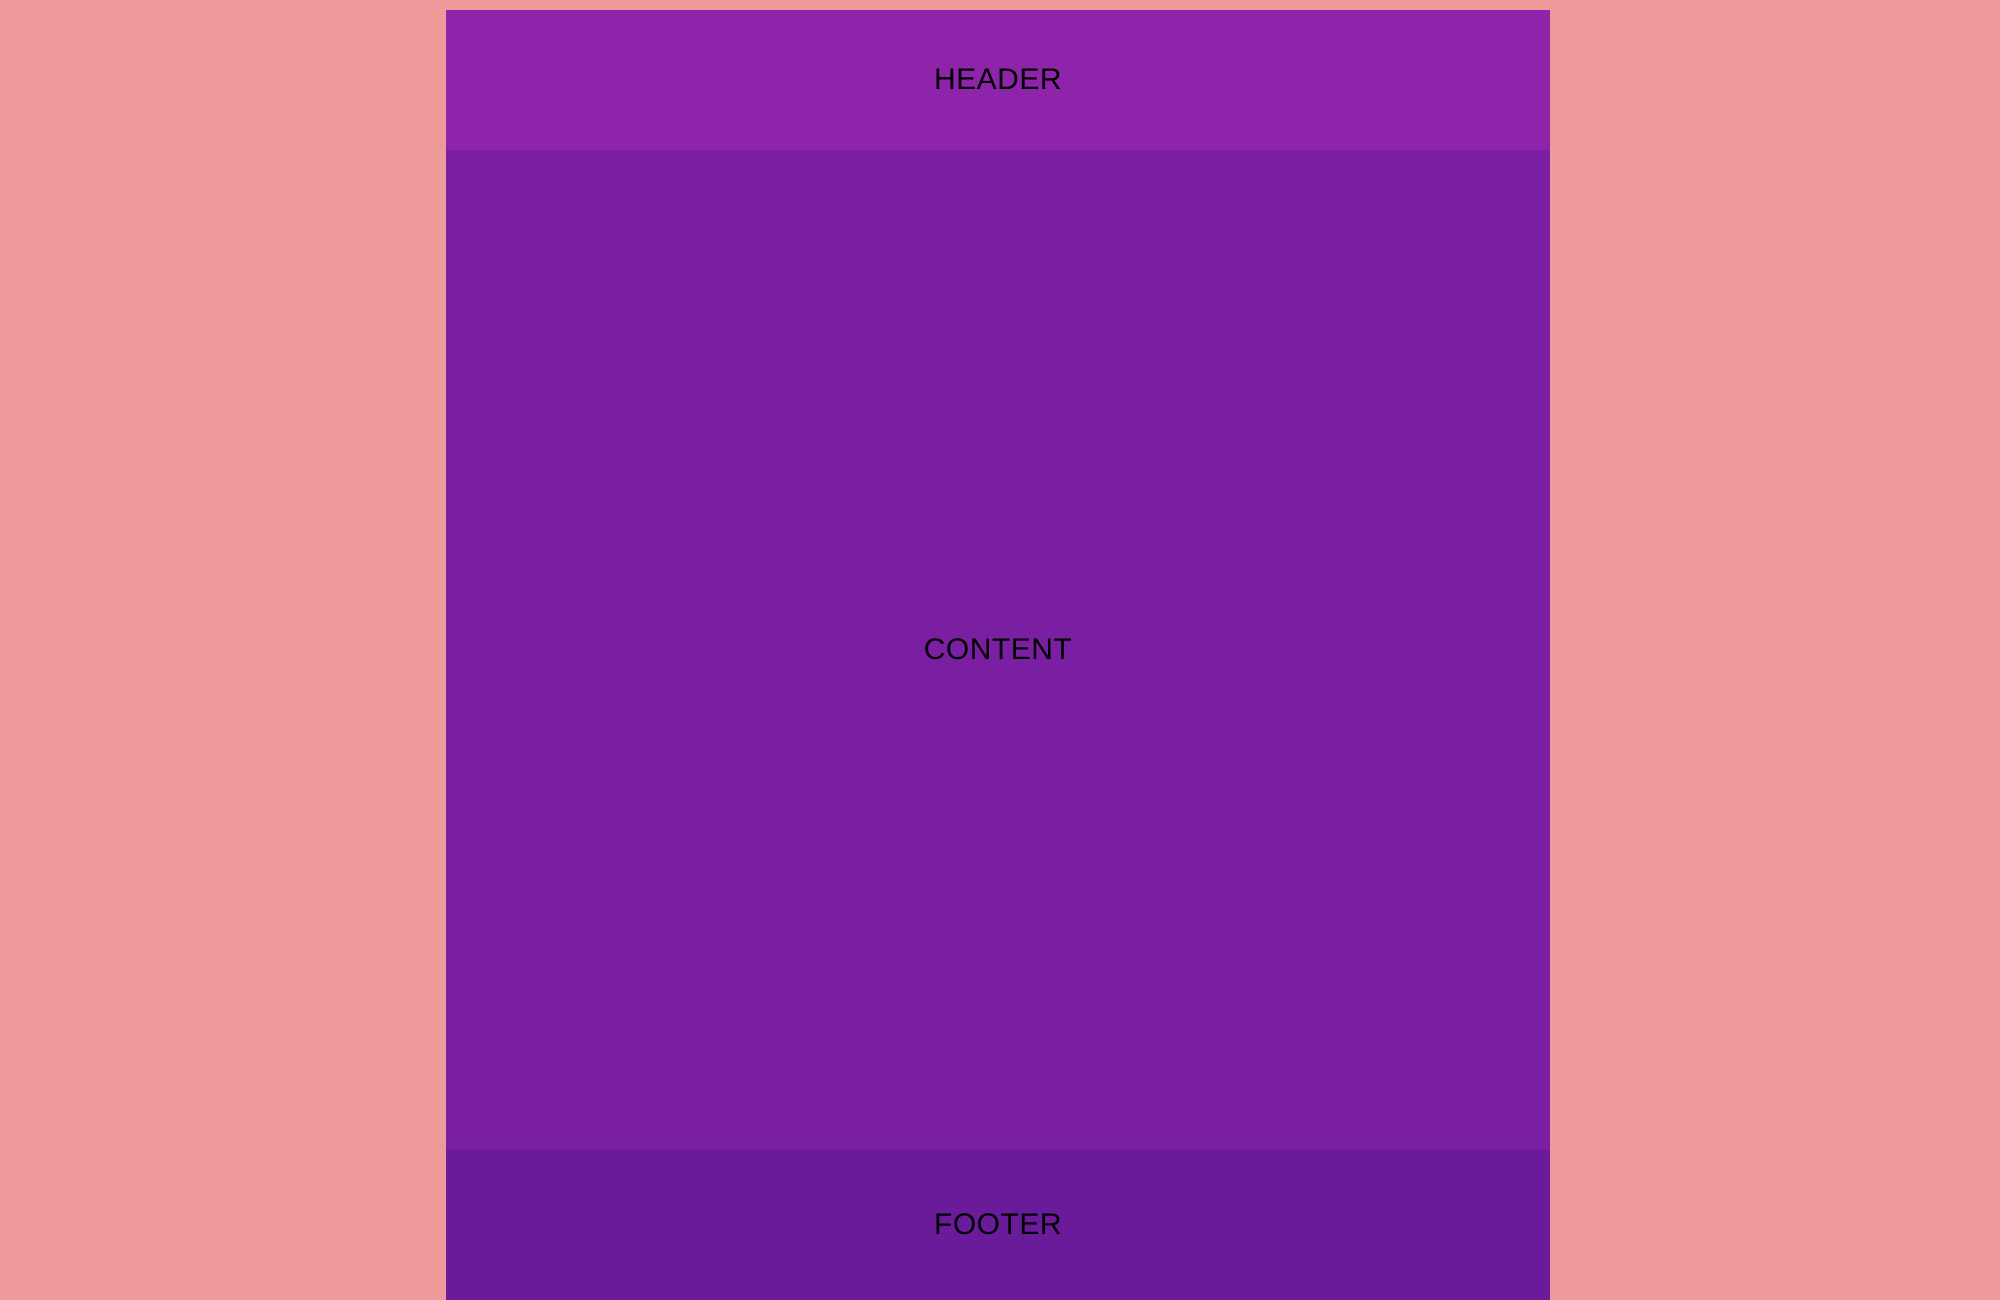 This screenshot has width=2000, height=1300. I want to click on header-label: HEADER, so click(998, 79).